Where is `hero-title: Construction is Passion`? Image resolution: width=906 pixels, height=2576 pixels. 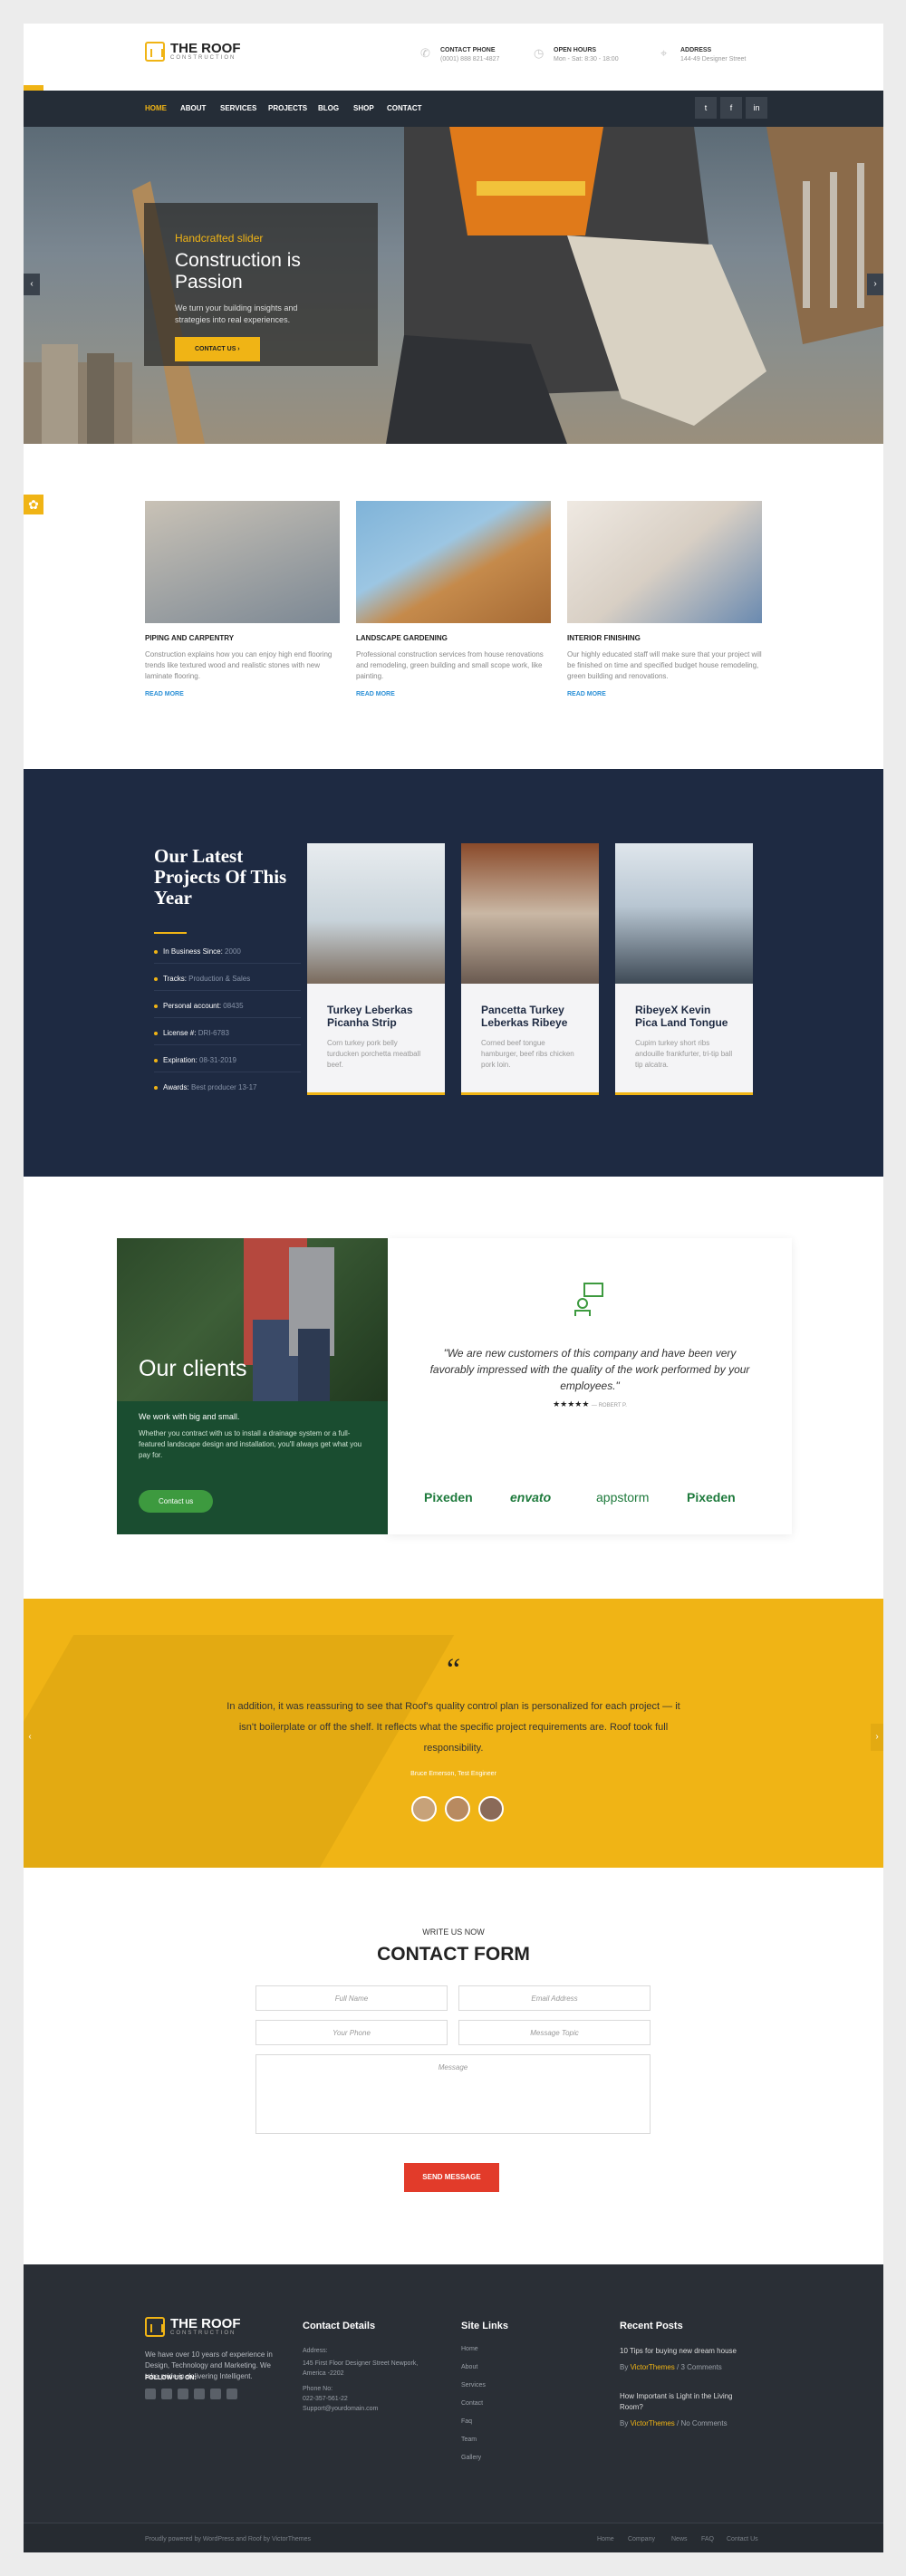
hero-title: Construction is Passion is located at coordinates (238, 271).